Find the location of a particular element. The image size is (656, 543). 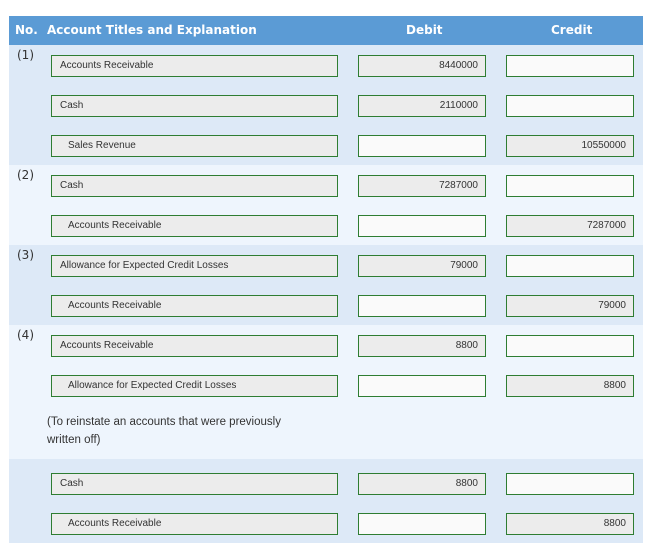

entry-3-line-2: Accounts Receivable 79000 is located at coordinates (326, 305).